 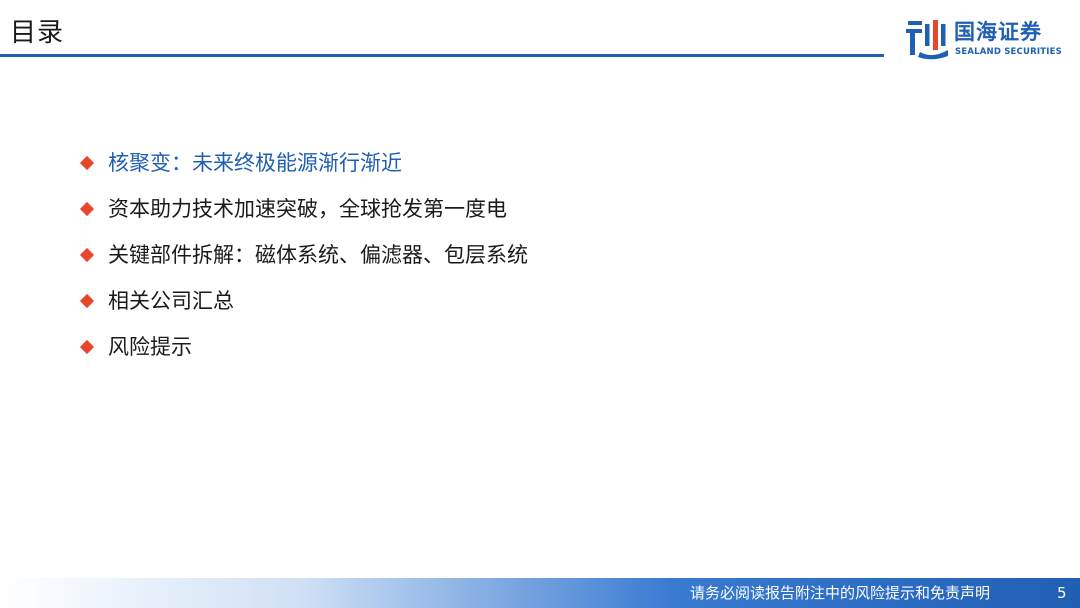 What do you see at coordinates (998, 32) in the screenshot?
I see `logo-name-cn: 国海证券` at bounding box center [998, 32].